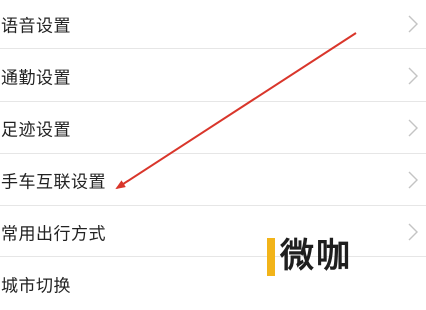 This screenshot has height=310, width=426. I want to click on divider, so click(213, 48).